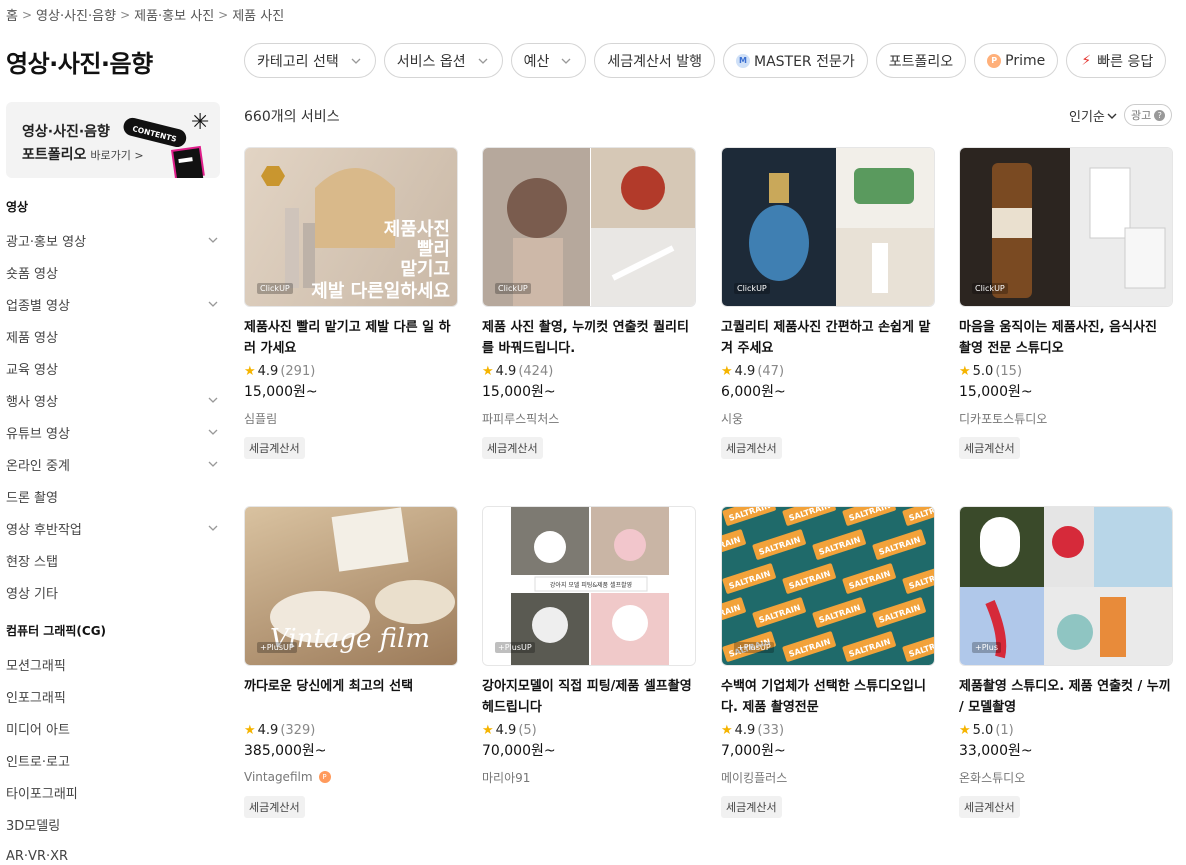 The image size is (1186, 865). What do you see at coordinates (113, 696) in the screenshot?
I see `sidebar-item: 인포그래픽` at bounding box center [113, 696].